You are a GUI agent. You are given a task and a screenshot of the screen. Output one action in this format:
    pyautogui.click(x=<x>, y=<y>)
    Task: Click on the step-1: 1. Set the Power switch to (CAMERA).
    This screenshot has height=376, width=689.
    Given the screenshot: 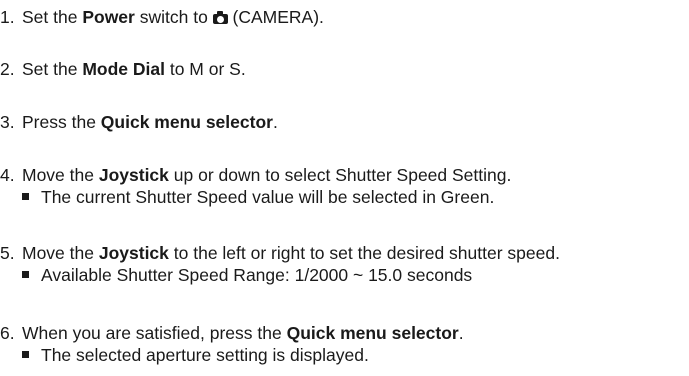 What is the action you would take?
    pyautogui.click(x=162, y=17)
    